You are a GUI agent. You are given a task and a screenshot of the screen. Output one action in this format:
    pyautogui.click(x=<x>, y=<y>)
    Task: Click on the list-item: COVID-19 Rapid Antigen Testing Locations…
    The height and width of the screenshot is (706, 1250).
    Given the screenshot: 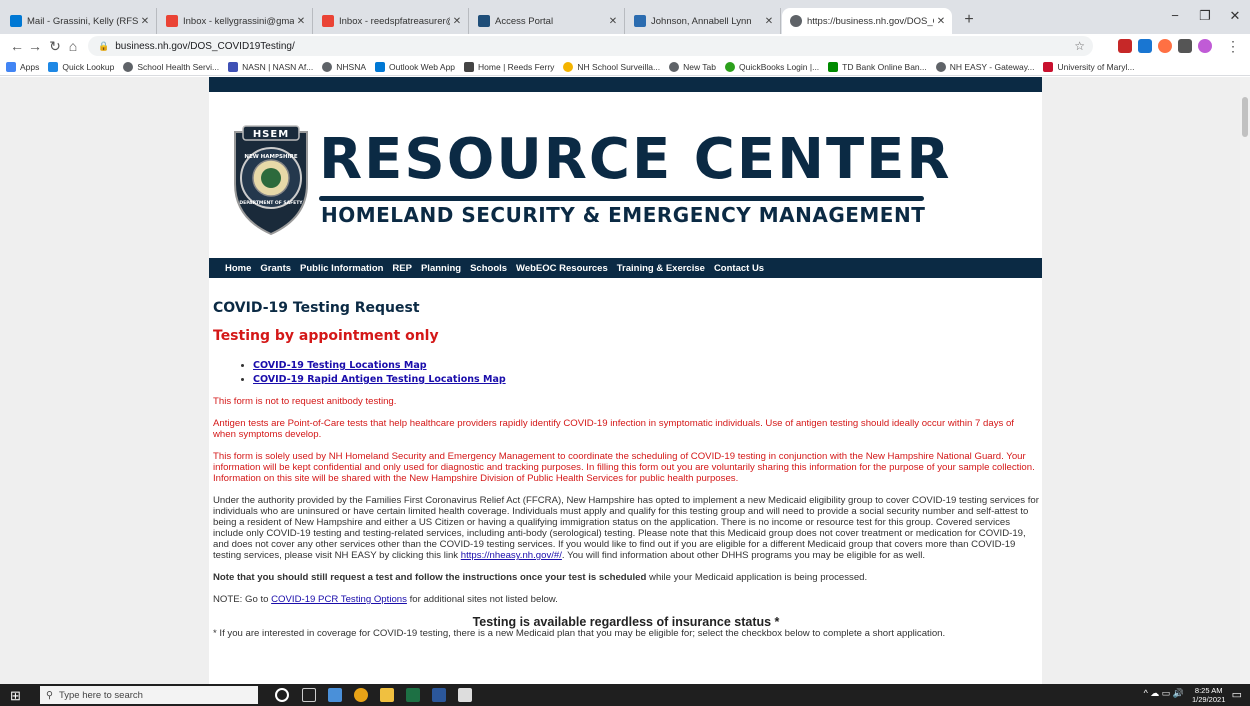 What is the action you would take?
    pyautogui.click(x=646, y=380)
    